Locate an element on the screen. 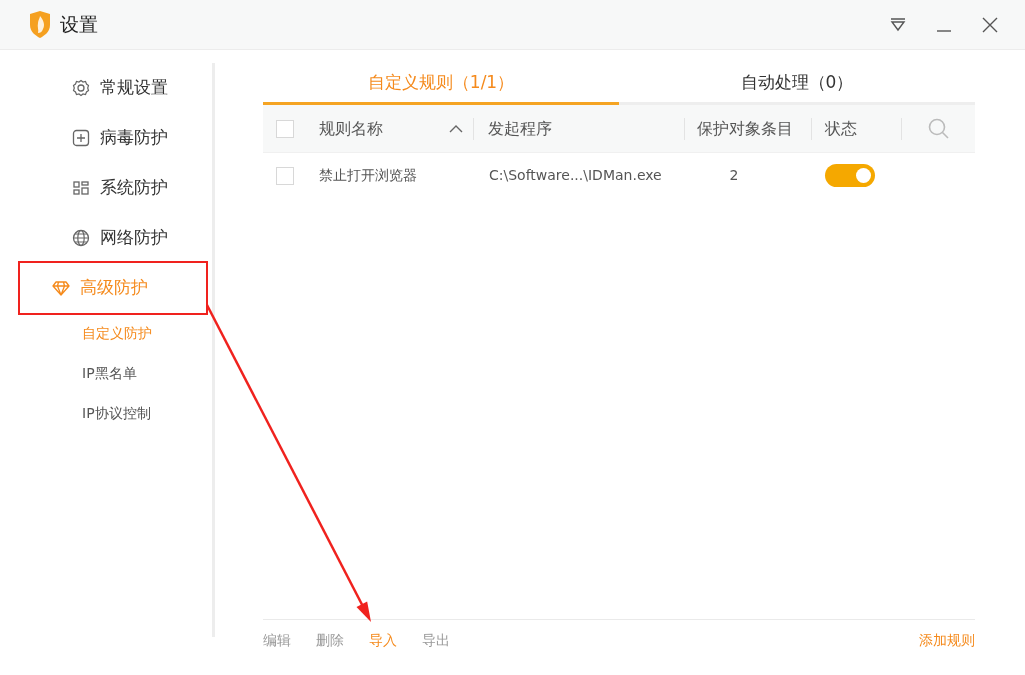 Image resolution: width=1025 pixels, height=675 pixels. table-cell-text: 2 is located at coordinates (734, 175).